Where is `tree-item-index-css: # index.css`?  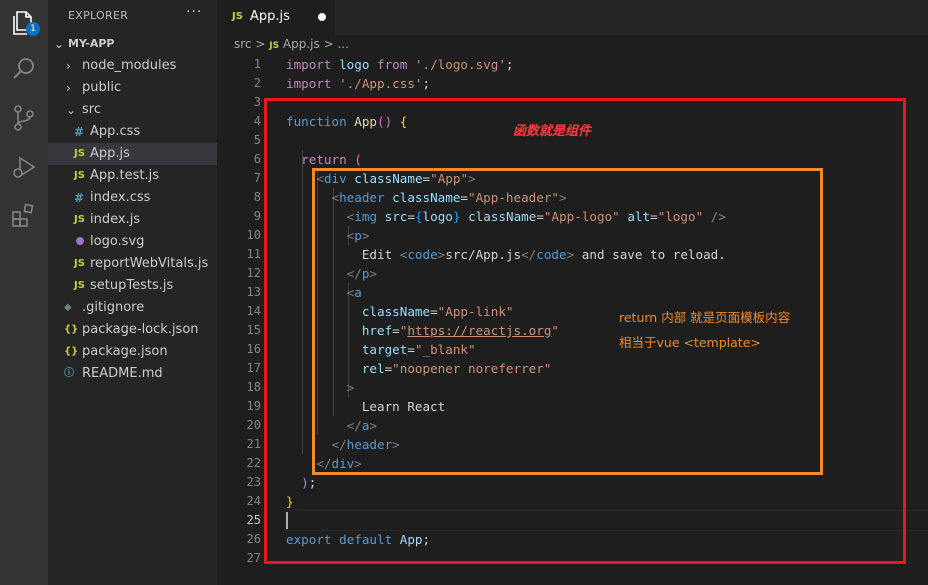 tree-item-index-css: # index.css is located at coordinates (132, 198).